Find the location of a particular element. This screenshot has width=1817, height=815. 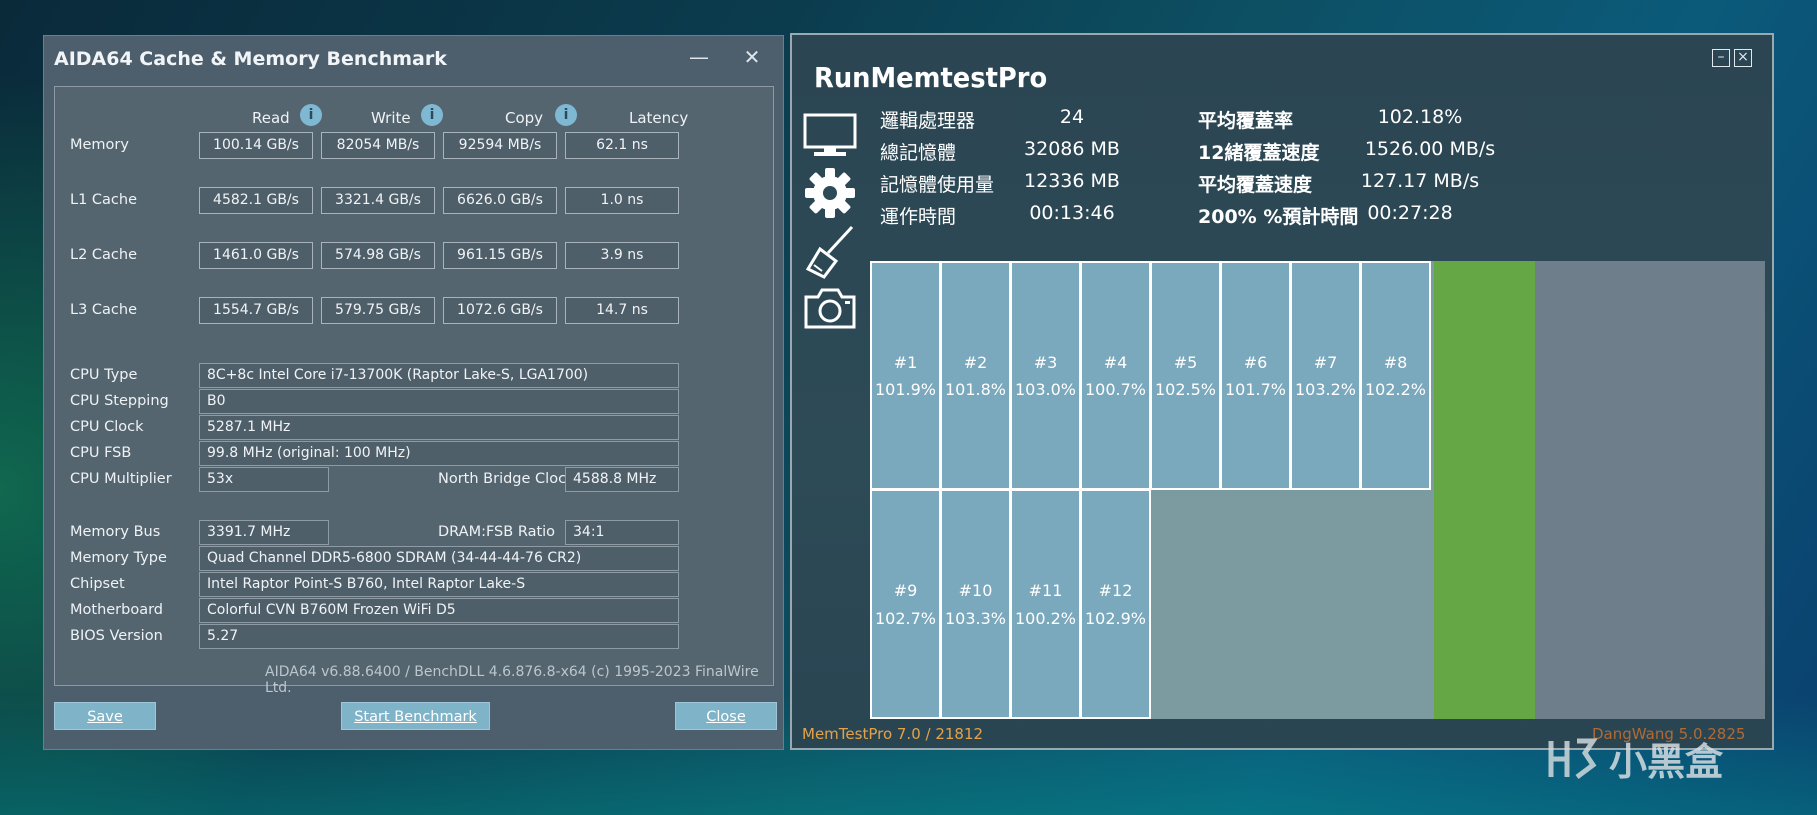

grid-empty-area is located at coordinates (1292, 604).